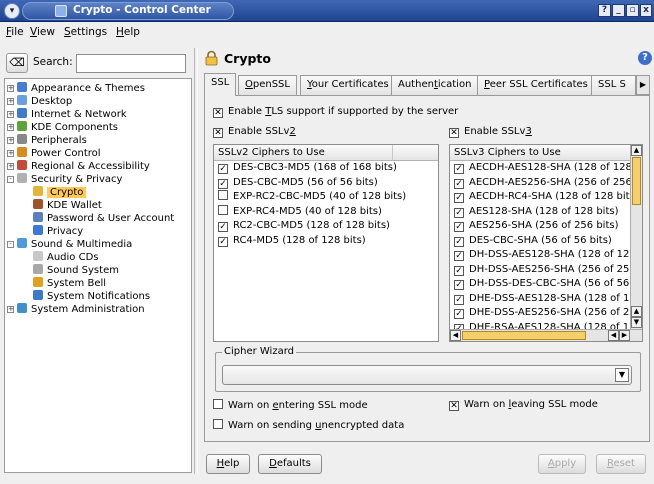 The height and width of the screenshot is (484, 654). Describe the element at coordinates (636, 237) in the screenshot. I see `sslv3-vertical-scrollbar: ▲ ▲ ▼` at that location.